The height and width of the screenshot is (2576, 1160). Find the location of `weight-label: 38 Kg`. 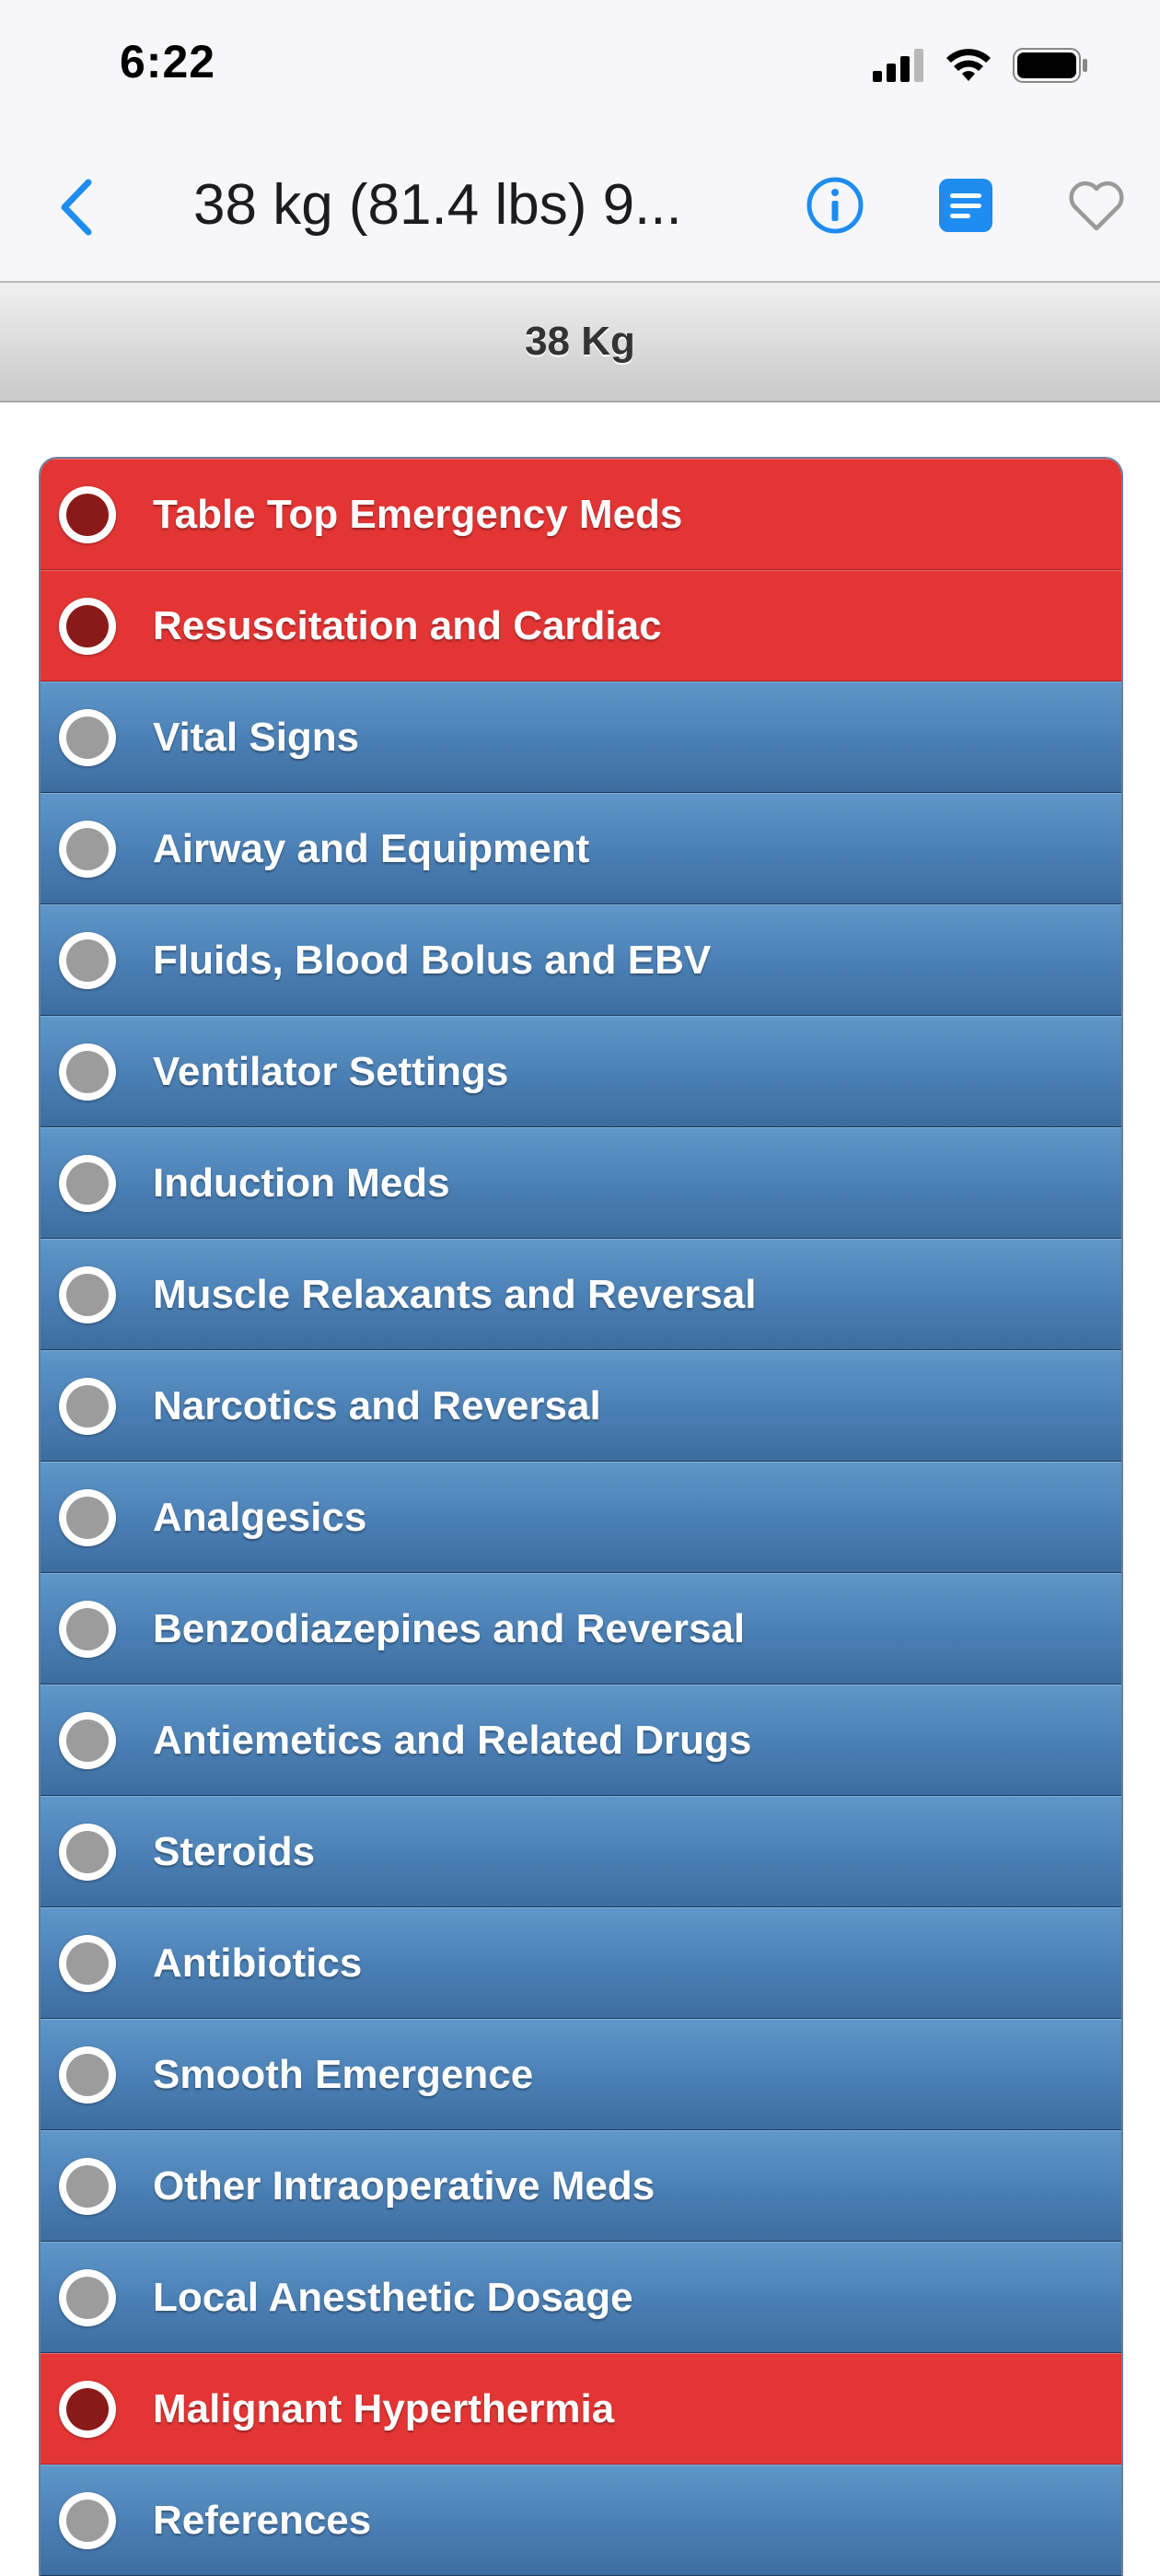

weight-label: 38 Kg is located at coordinates (580, 341).